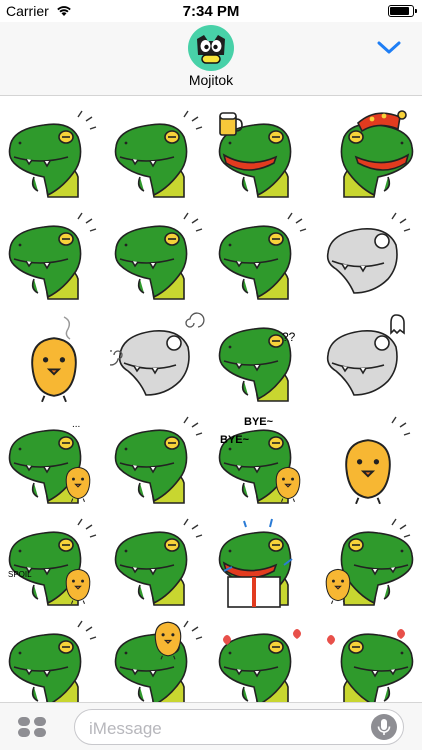 Image resolution: width=422 pixels, height=750 pixels. Describe the element at coordinates (368, 659) in the screenshot. I see `sticker-in-love` at that location.